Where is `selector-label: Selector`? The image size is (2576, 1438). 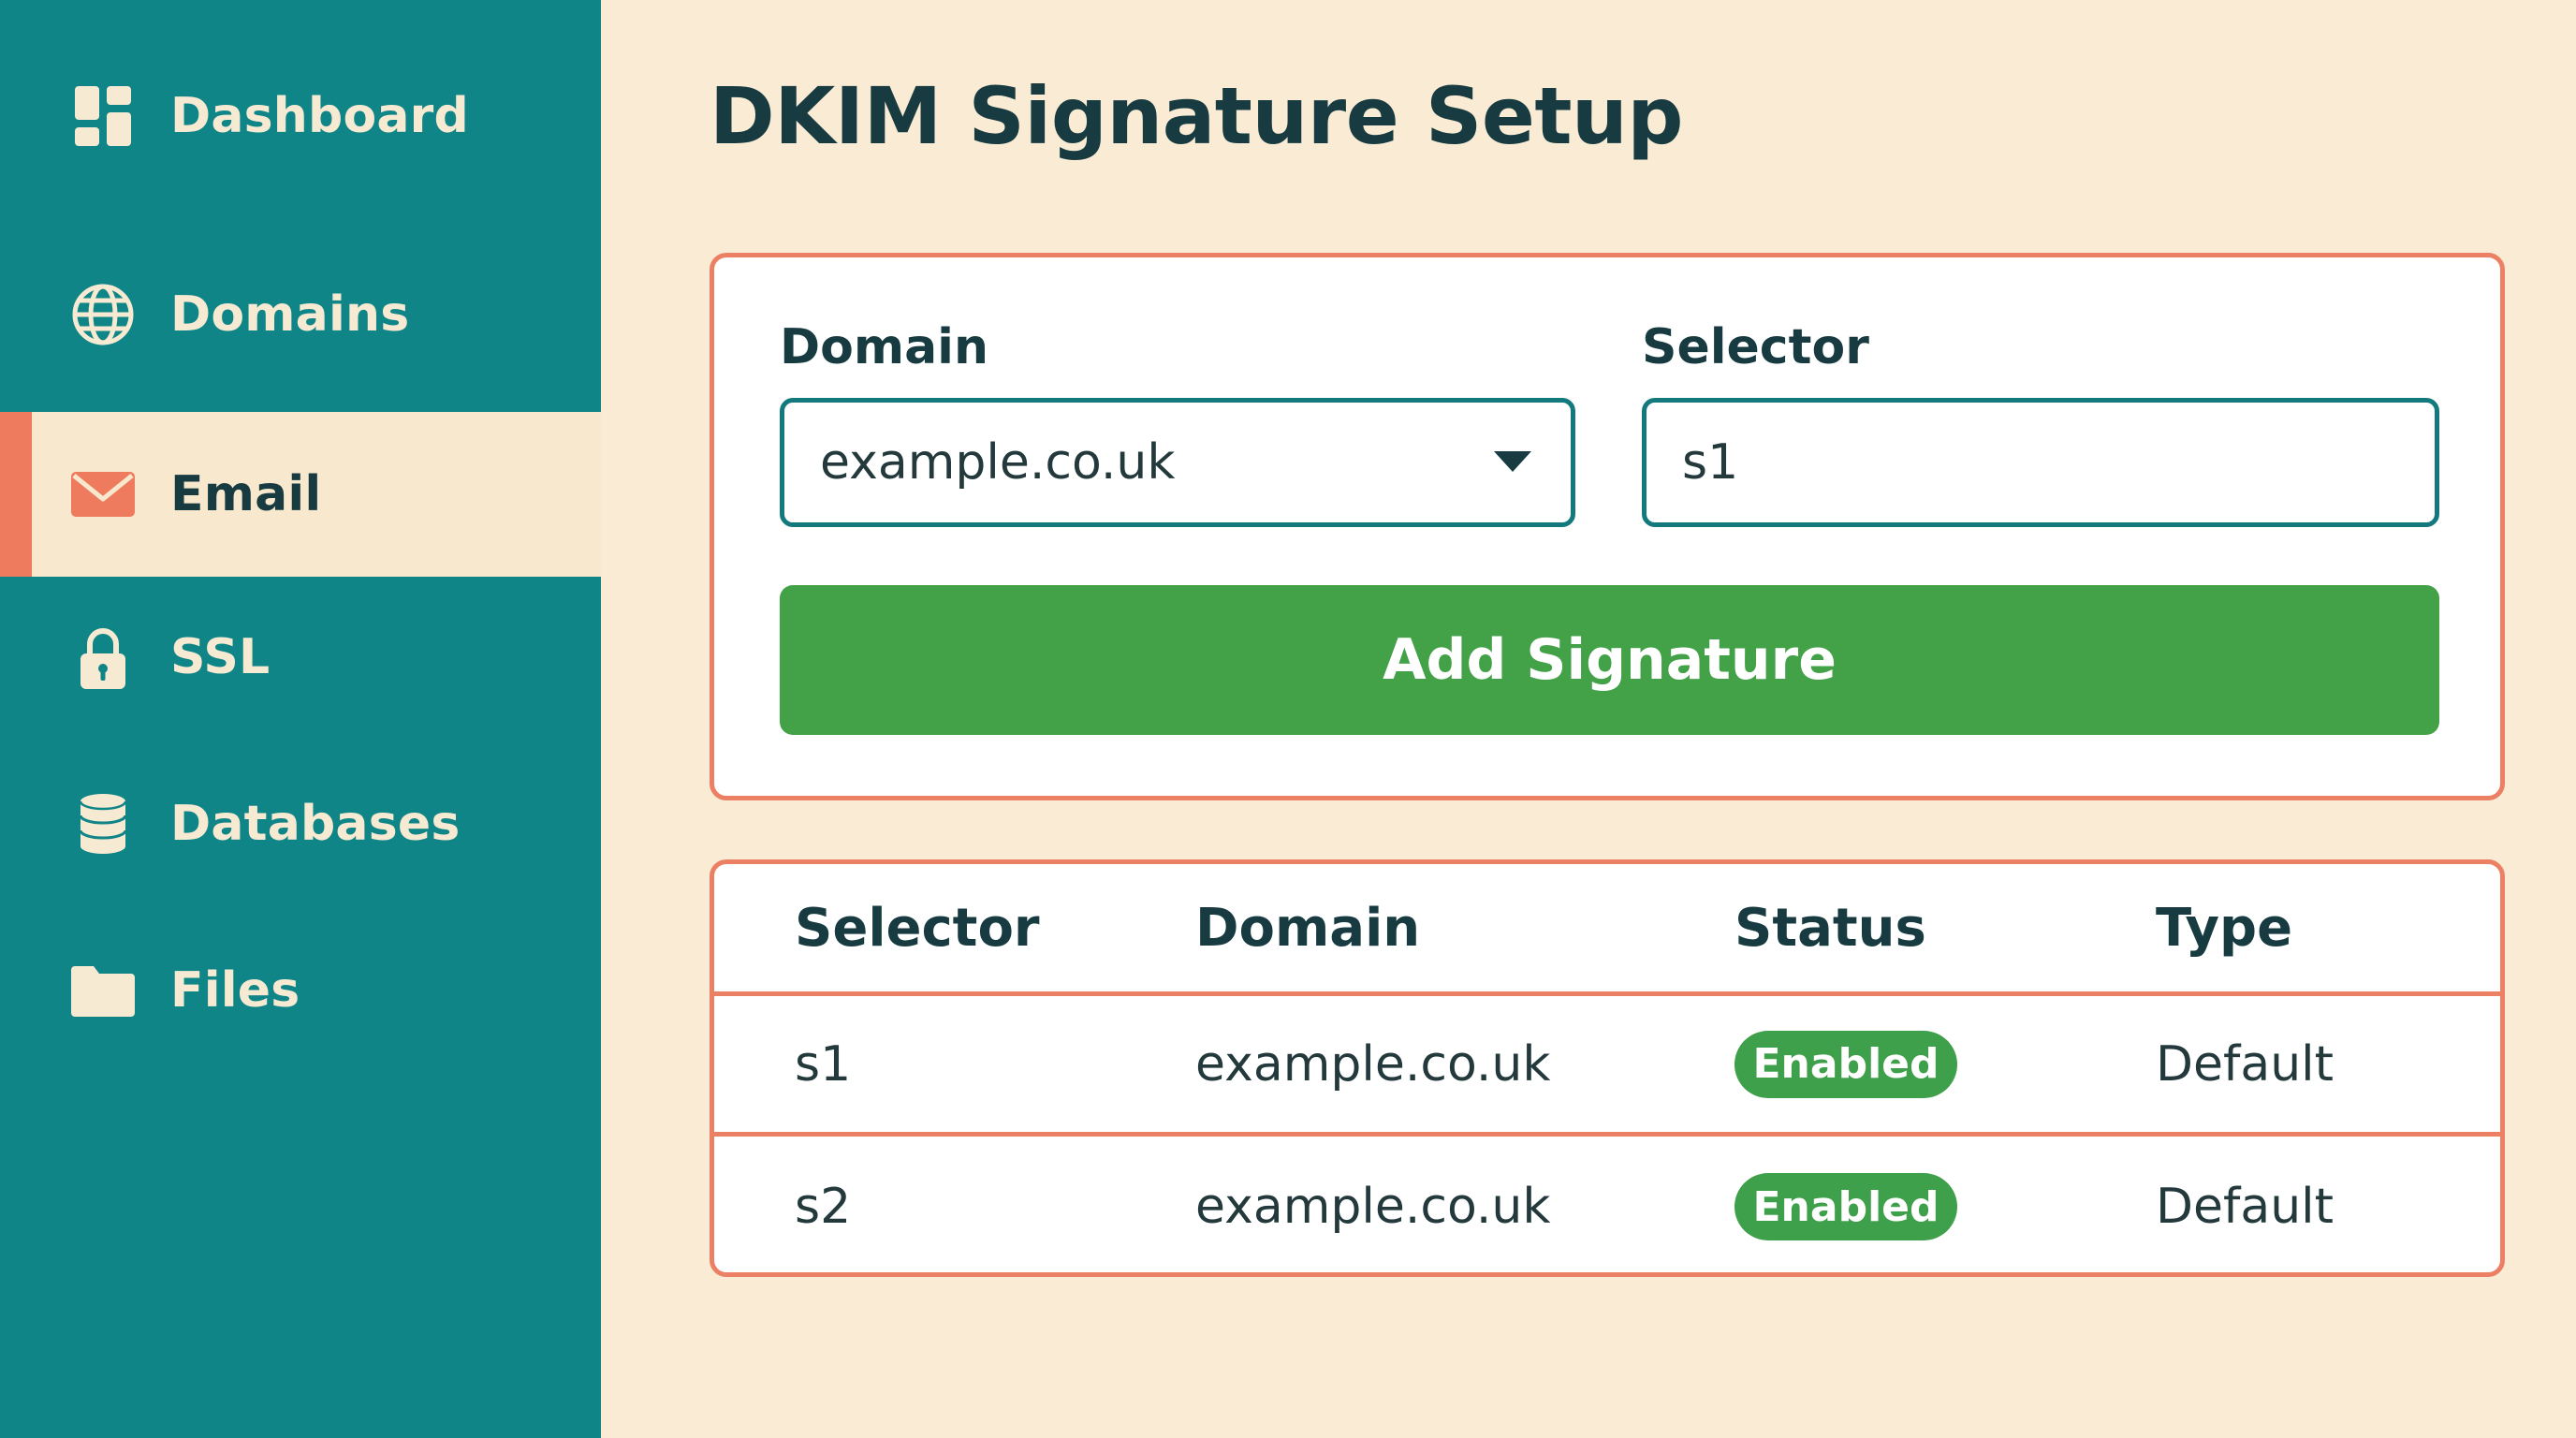
selector-label: Selector is located at coordinates (1755, 347).